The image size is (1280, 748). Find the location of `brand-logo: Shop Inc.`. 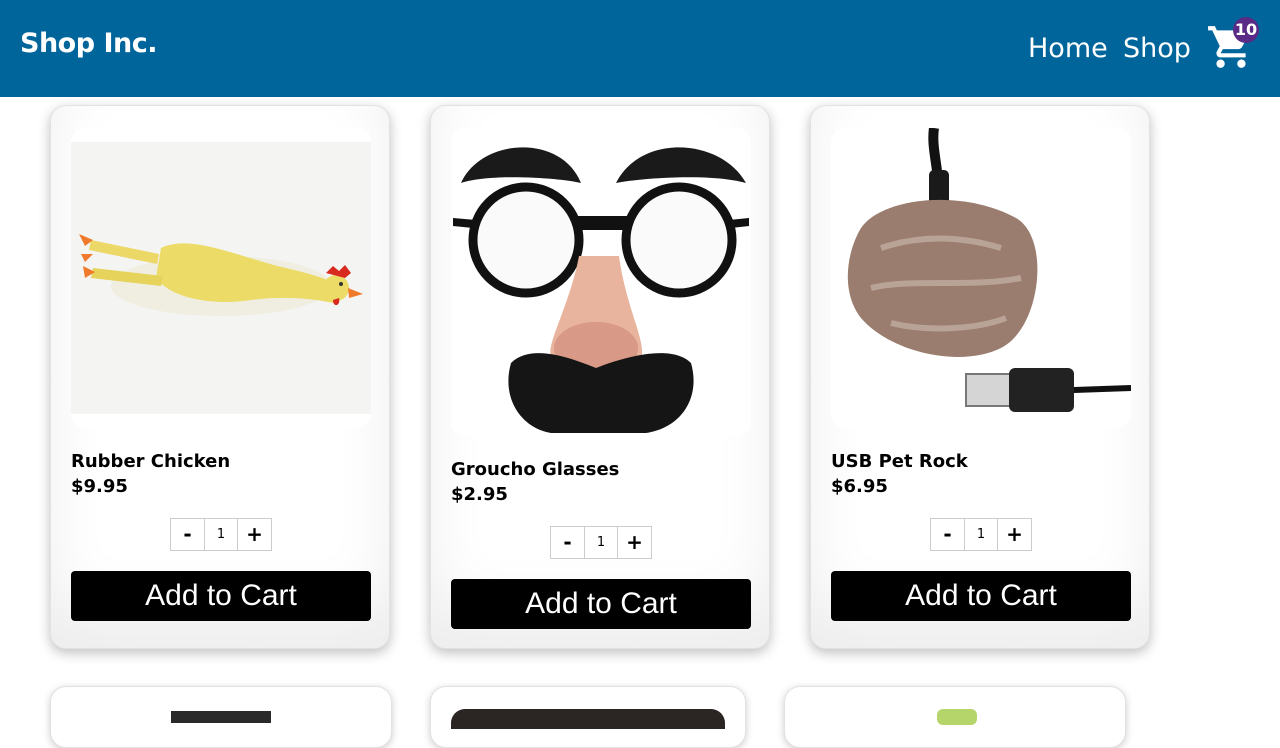

brand-logo: Shop Inc. is located at coordinates (88, 43).